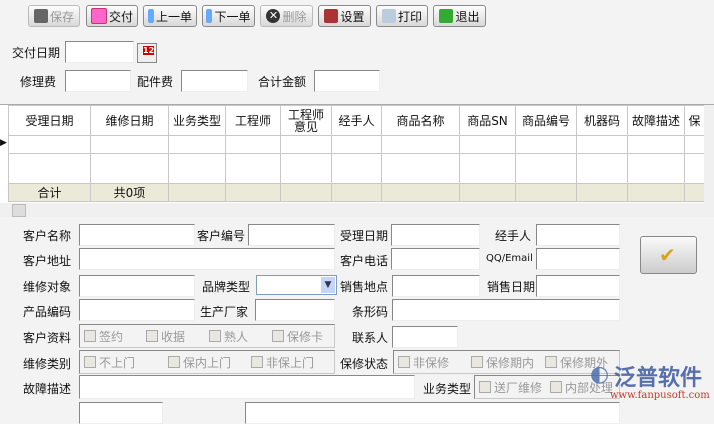 The height and width of the screenshot is (424, 714). Describe the element at coordinates (578, 235) in the screenshot. I see `handler-input` at that location.